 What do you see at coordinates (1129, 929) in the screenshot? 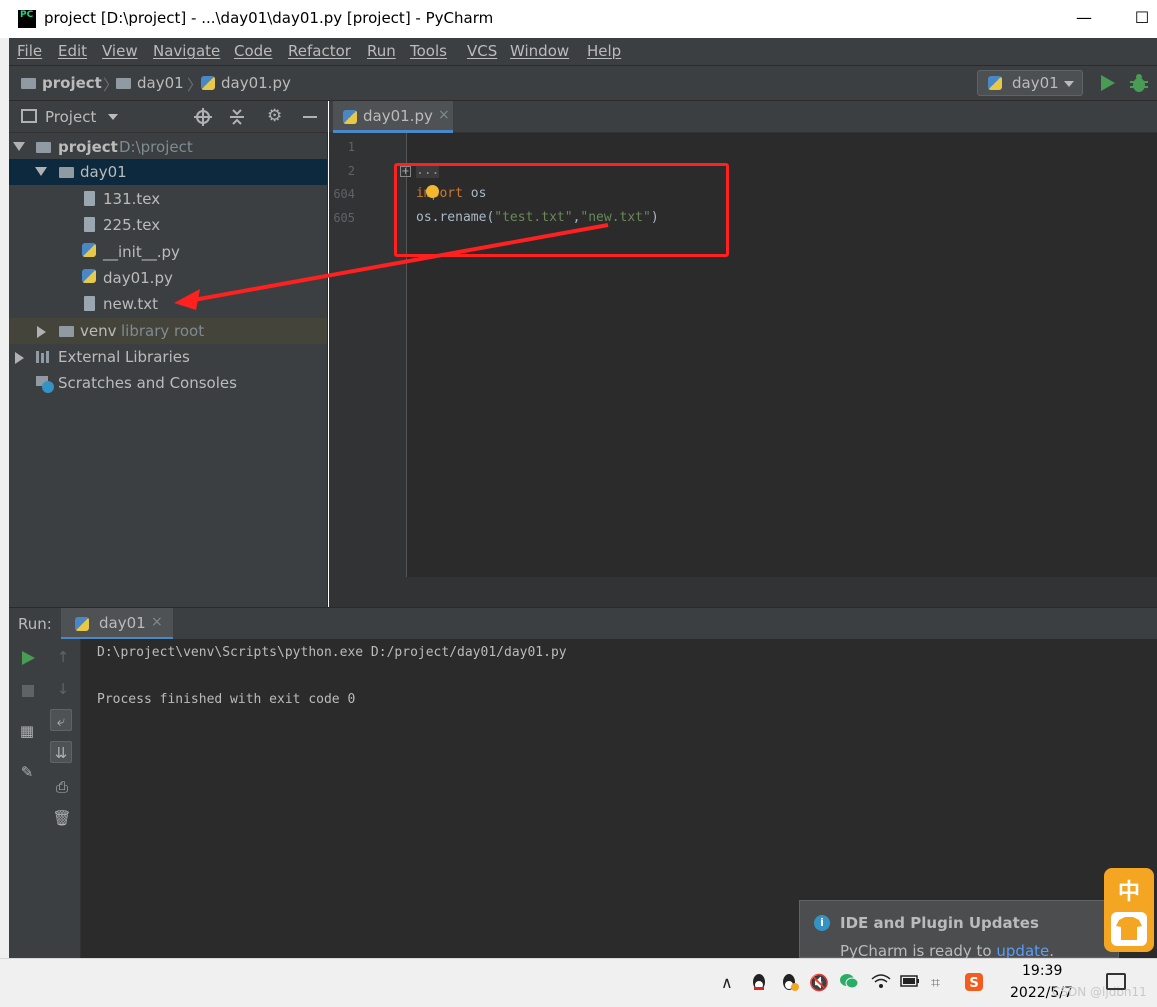
I see `ime-skin-icon` at bounding box center [1129, 929].